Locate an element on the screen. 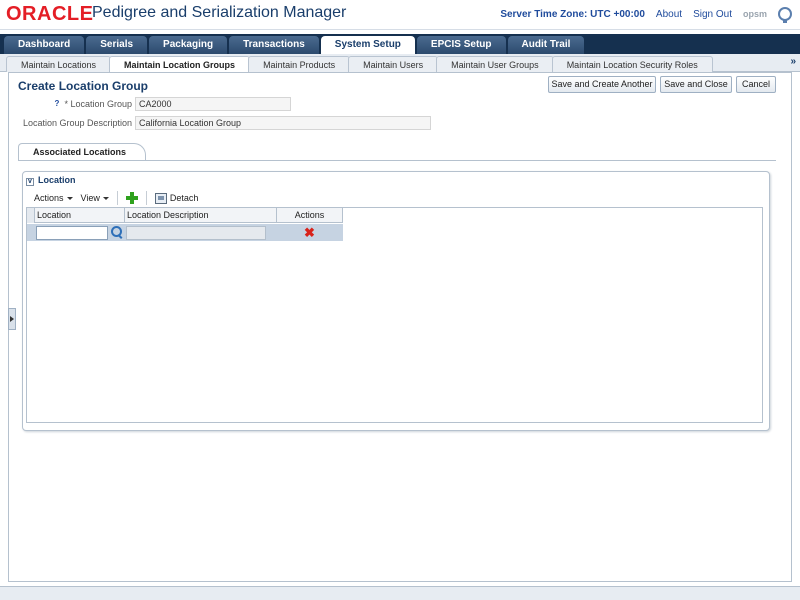 This screenshot has height=600, width=800. status-bar is located at coordinates (400, 593).